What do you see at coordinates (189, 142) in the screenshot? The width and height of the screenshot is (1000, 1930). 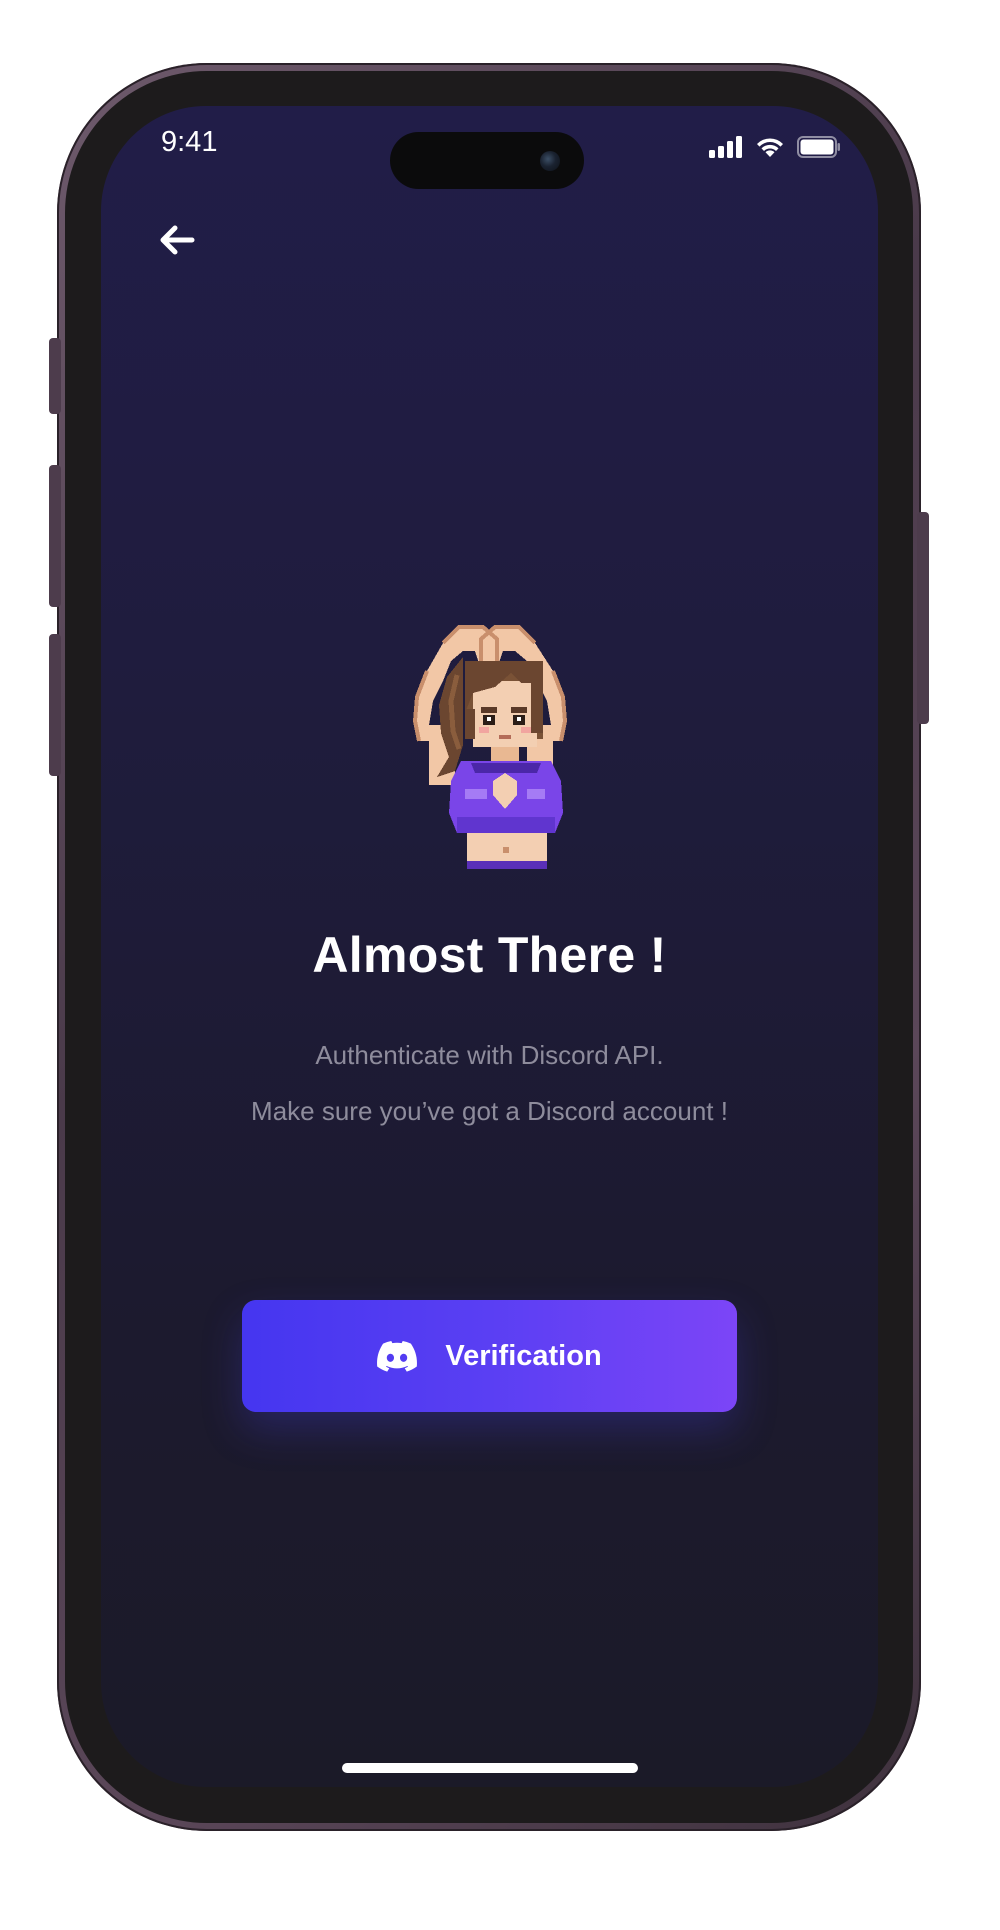 I see `status-time: 9:41` at bounding box center [189, 142].